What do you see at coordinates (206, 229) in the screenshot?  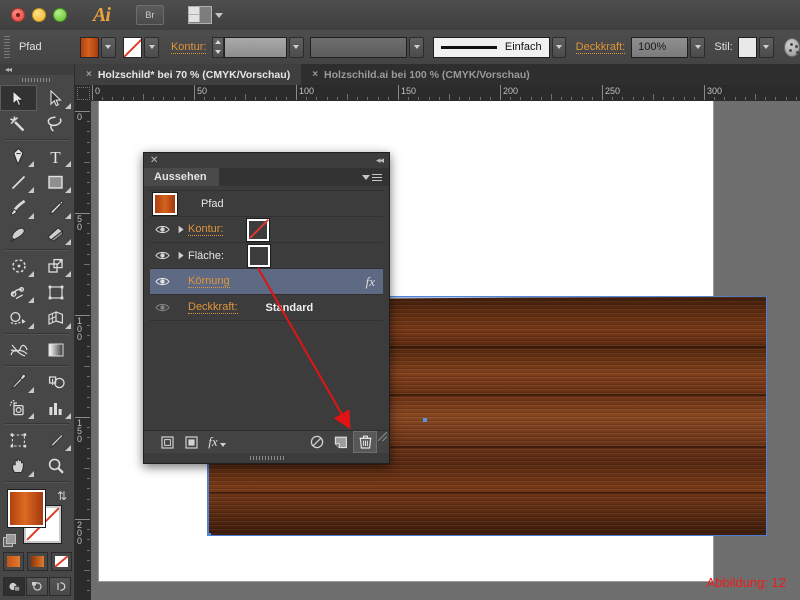 I see `appearance-row-label: Kontur:` at bounding box center [206, 229].